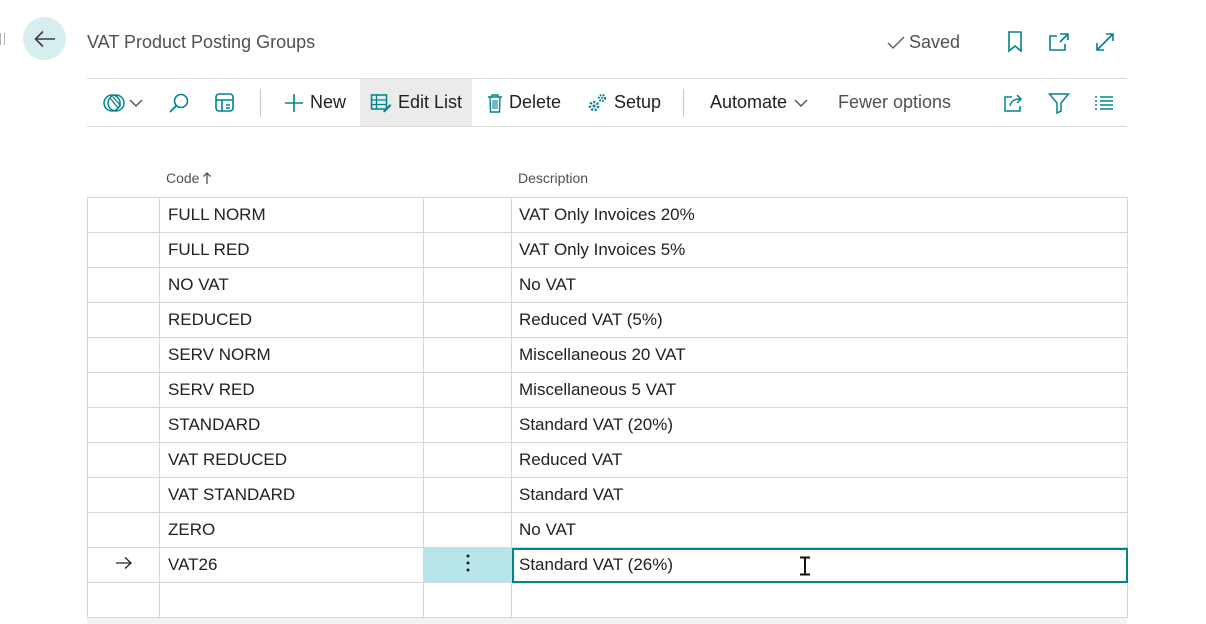 Image resolution: width=1206 pixels, height=624 pixels. Describe the element at coordinates (291, 600) in the screenshot. I see `code-cell` at that location.